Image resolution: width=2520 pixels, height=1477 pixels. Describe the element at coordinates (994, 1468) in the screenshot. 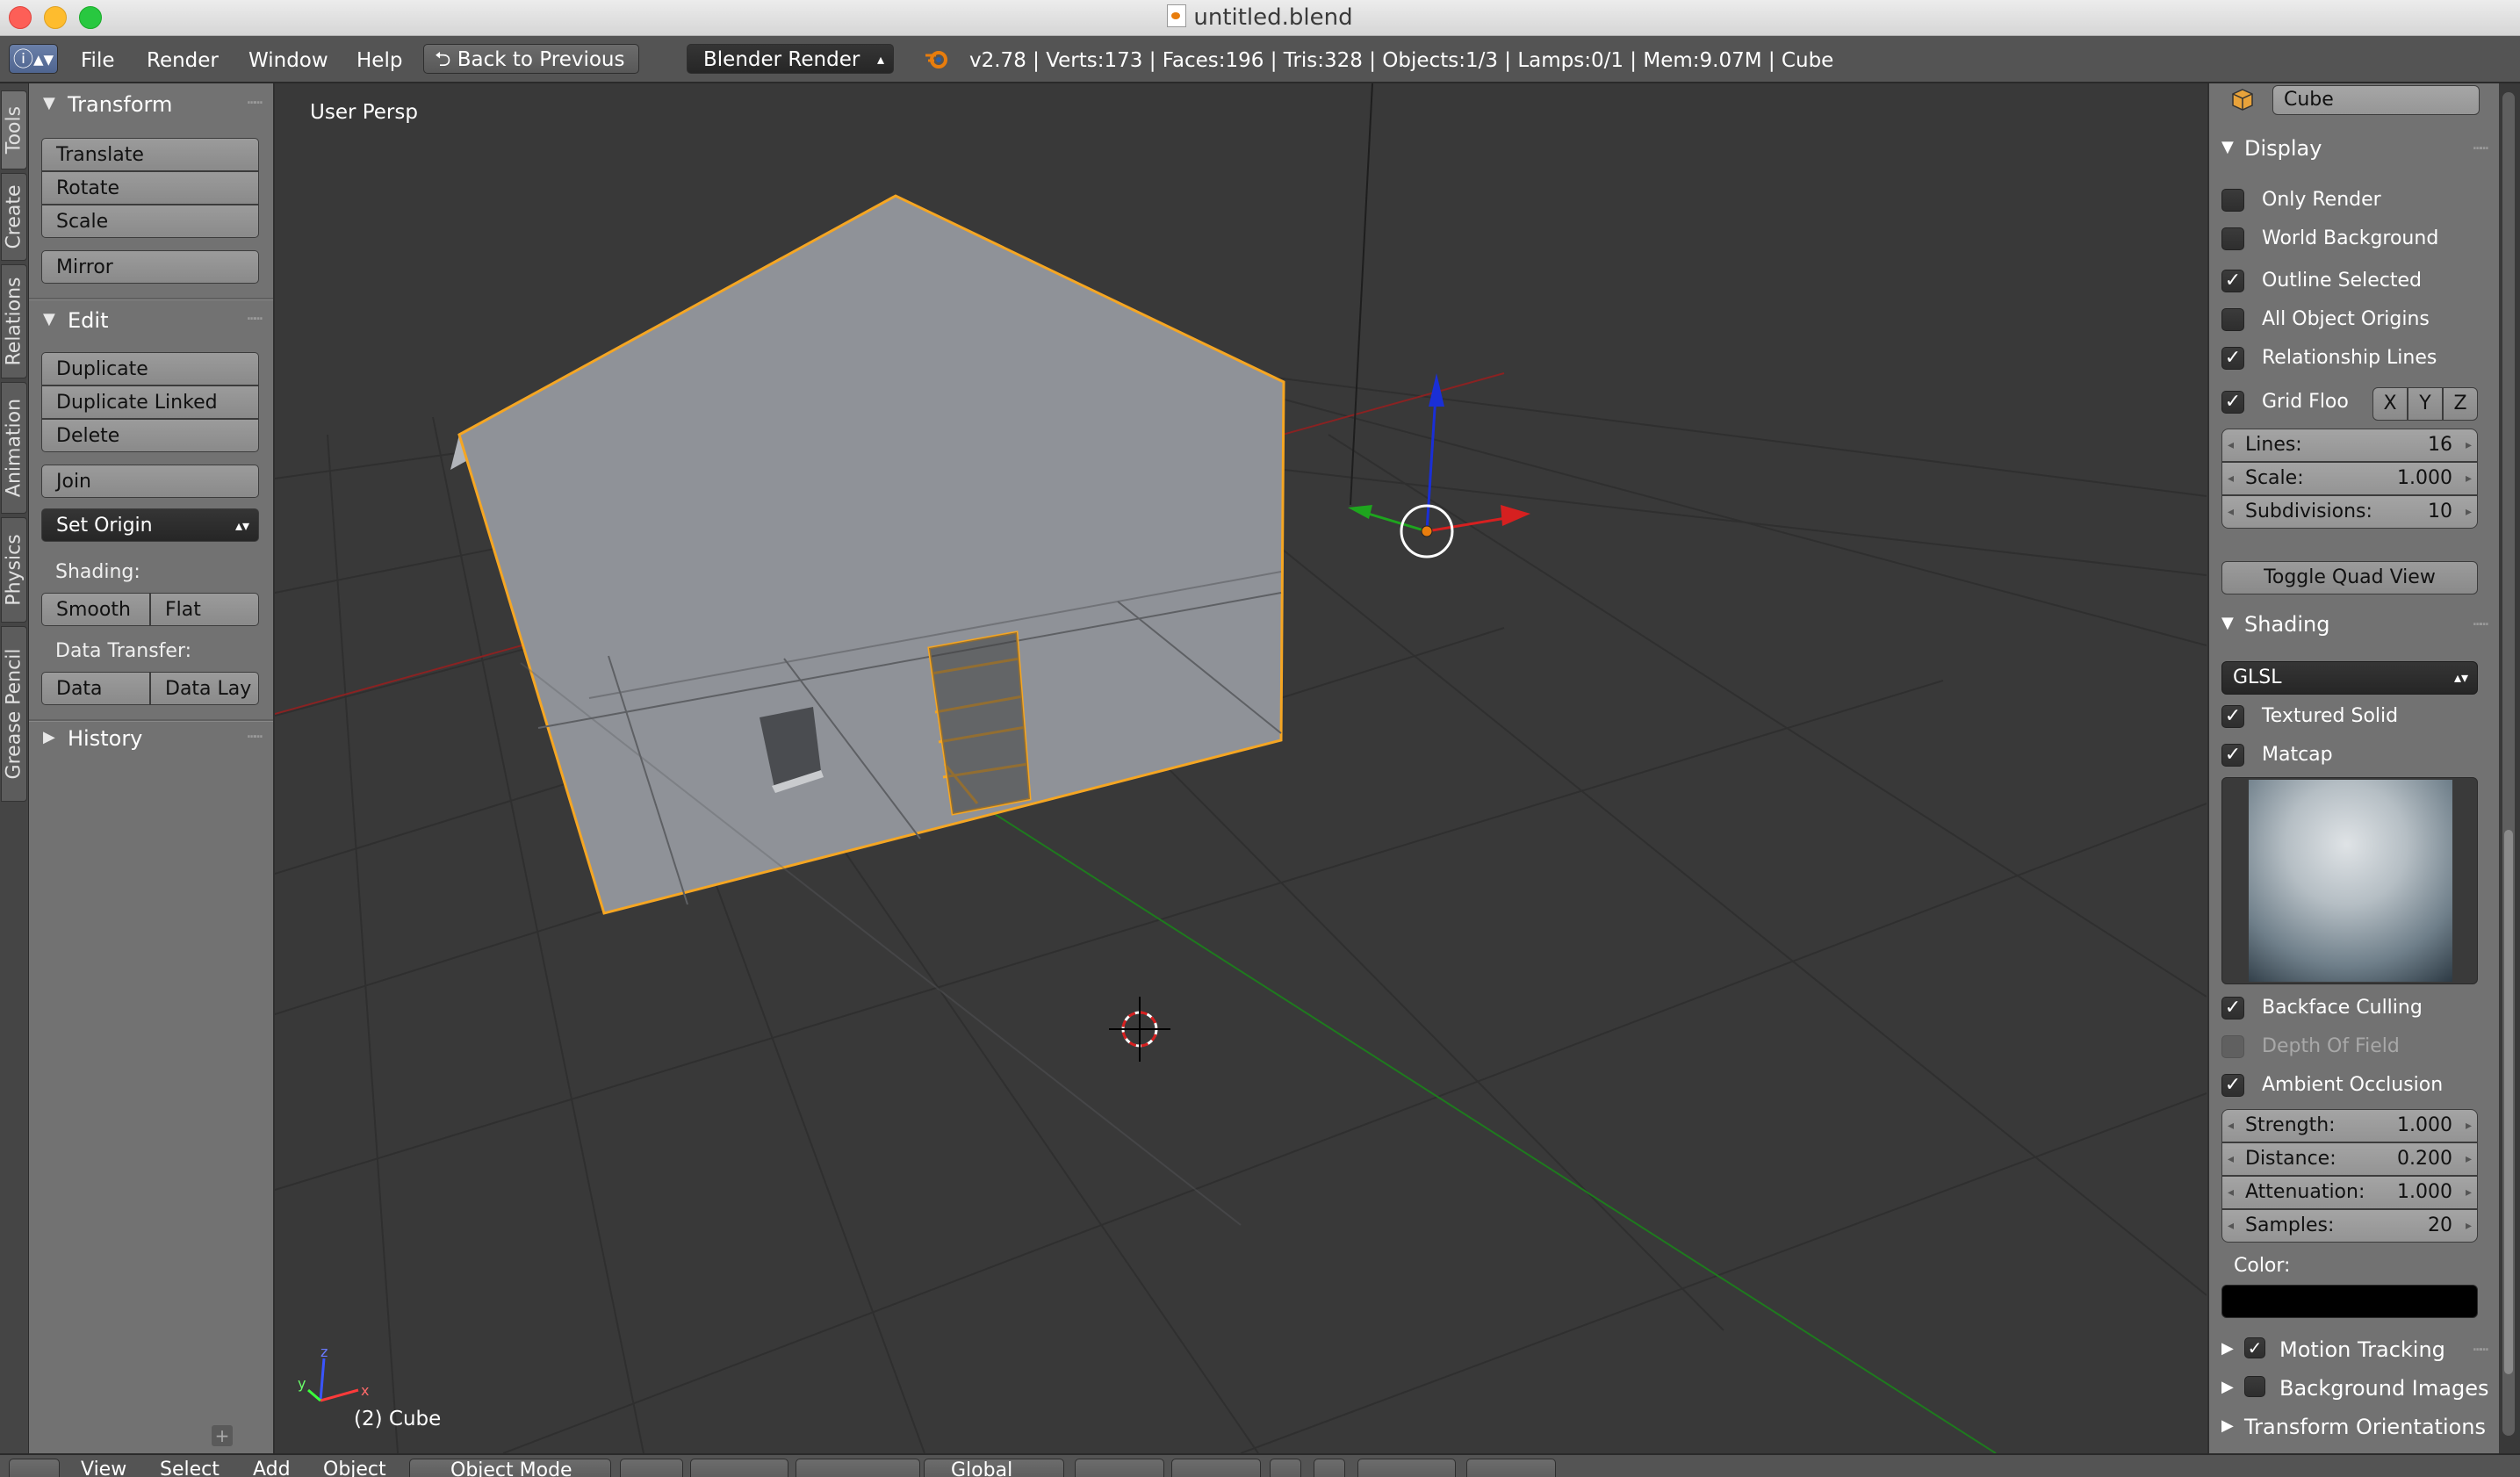

I see `transform-orientation-dropdown: Global` at that location.